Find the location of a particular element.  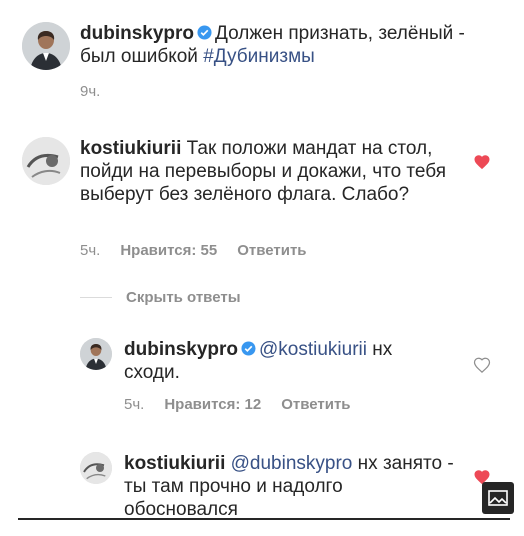

post-author-avatar is located at coordinates (46, 46).